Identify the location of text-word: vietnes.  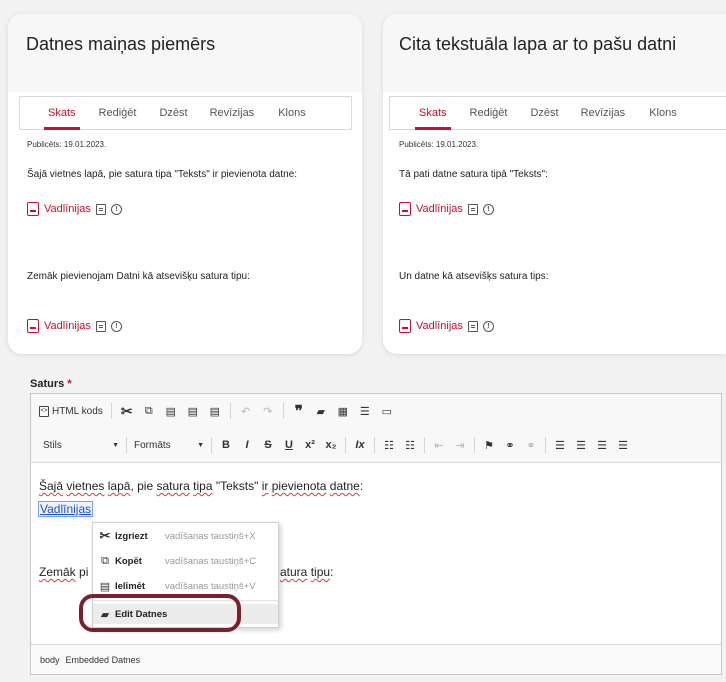
(85, 486).